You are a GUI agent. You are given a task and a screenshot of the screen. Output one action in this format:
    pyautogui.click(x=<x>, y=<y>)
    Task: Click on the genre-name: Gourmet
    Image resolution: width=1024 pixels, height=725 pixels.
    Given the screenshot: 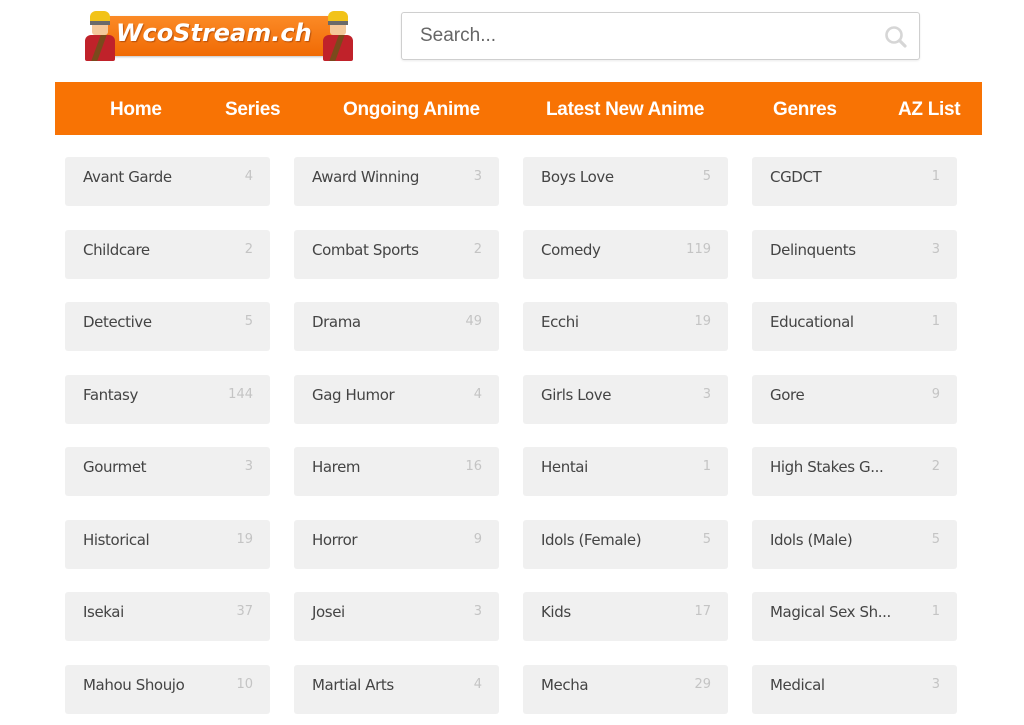 What is the action you would take?
    pyautogui.click(x=115, y=467)
    